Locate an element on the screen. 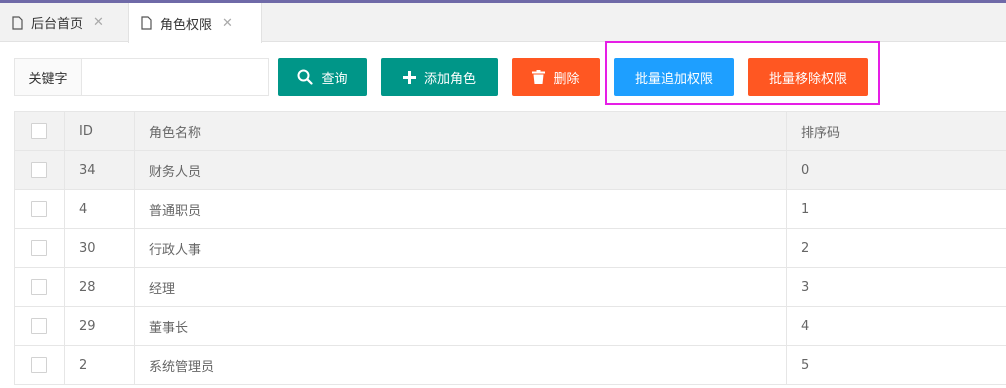 Image resolution: width=1006 pixels, height=388 pixels. tab-role-permissions: 角色权限 ✕ is located at coordinates (195, 23).